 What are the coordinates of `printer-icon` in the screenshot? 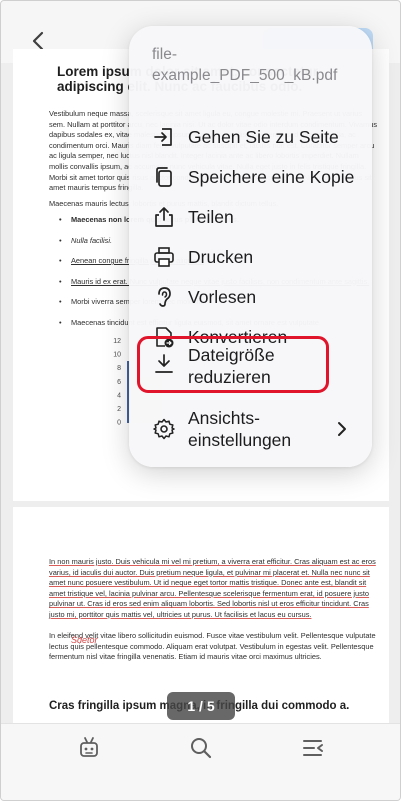 It's located at (164, 257).